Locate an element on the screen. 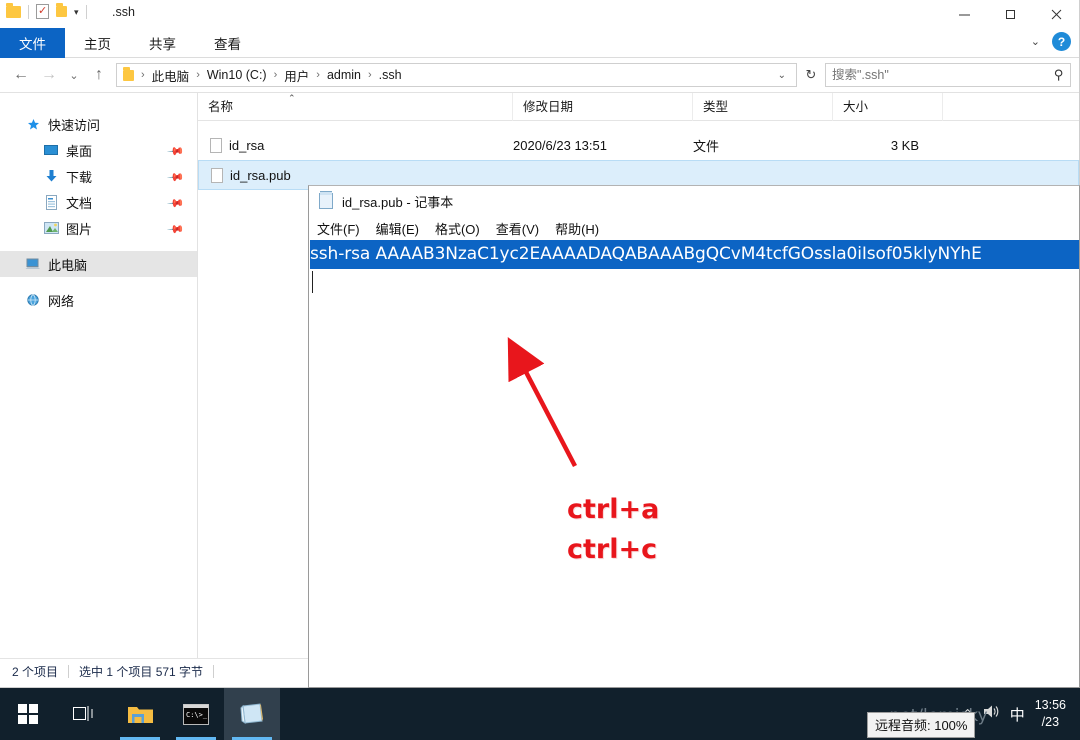  breadcrumb-item-users: 用户 is located at coordinates (296, 75).